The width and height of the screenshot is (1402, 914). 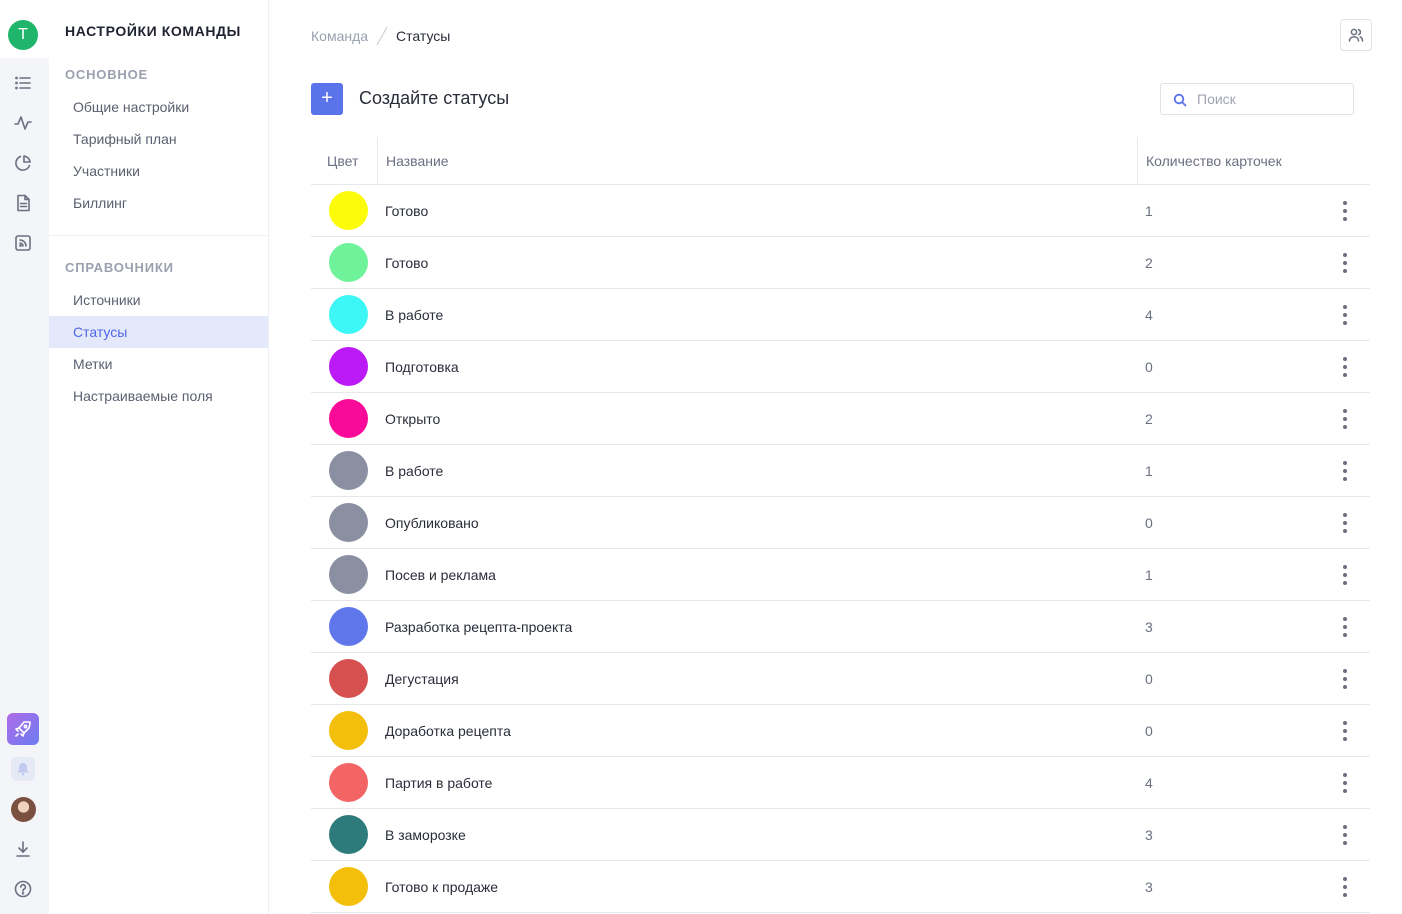 What do you see at coordinates (23, 729) in the screenshot?
I see `rocket-icon` at bounding box center [23, 729].